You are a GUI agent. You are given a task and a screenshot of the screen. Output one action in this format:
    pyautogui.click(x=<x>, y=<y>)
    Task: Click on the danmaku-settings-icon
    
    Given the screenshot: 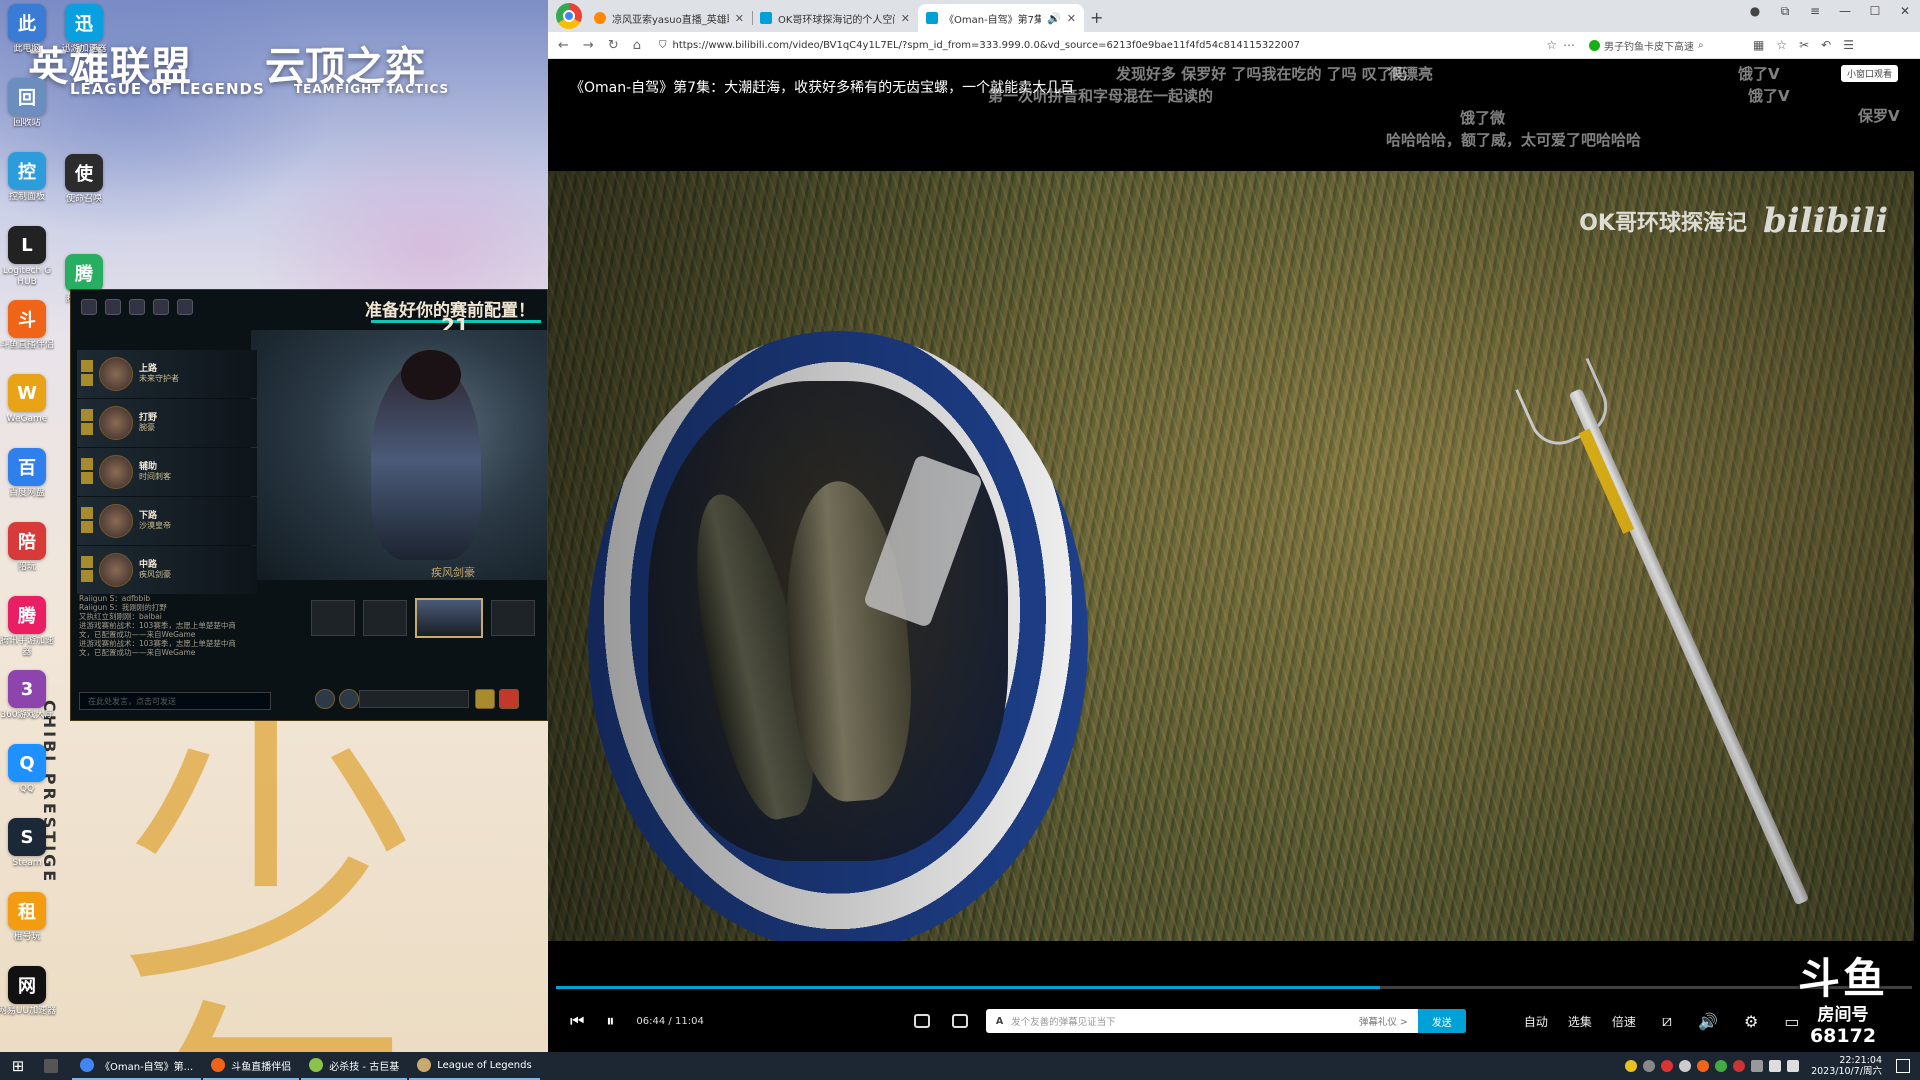 What is the action you would take?
    pyautogui.click(x=959, y=1021)
    